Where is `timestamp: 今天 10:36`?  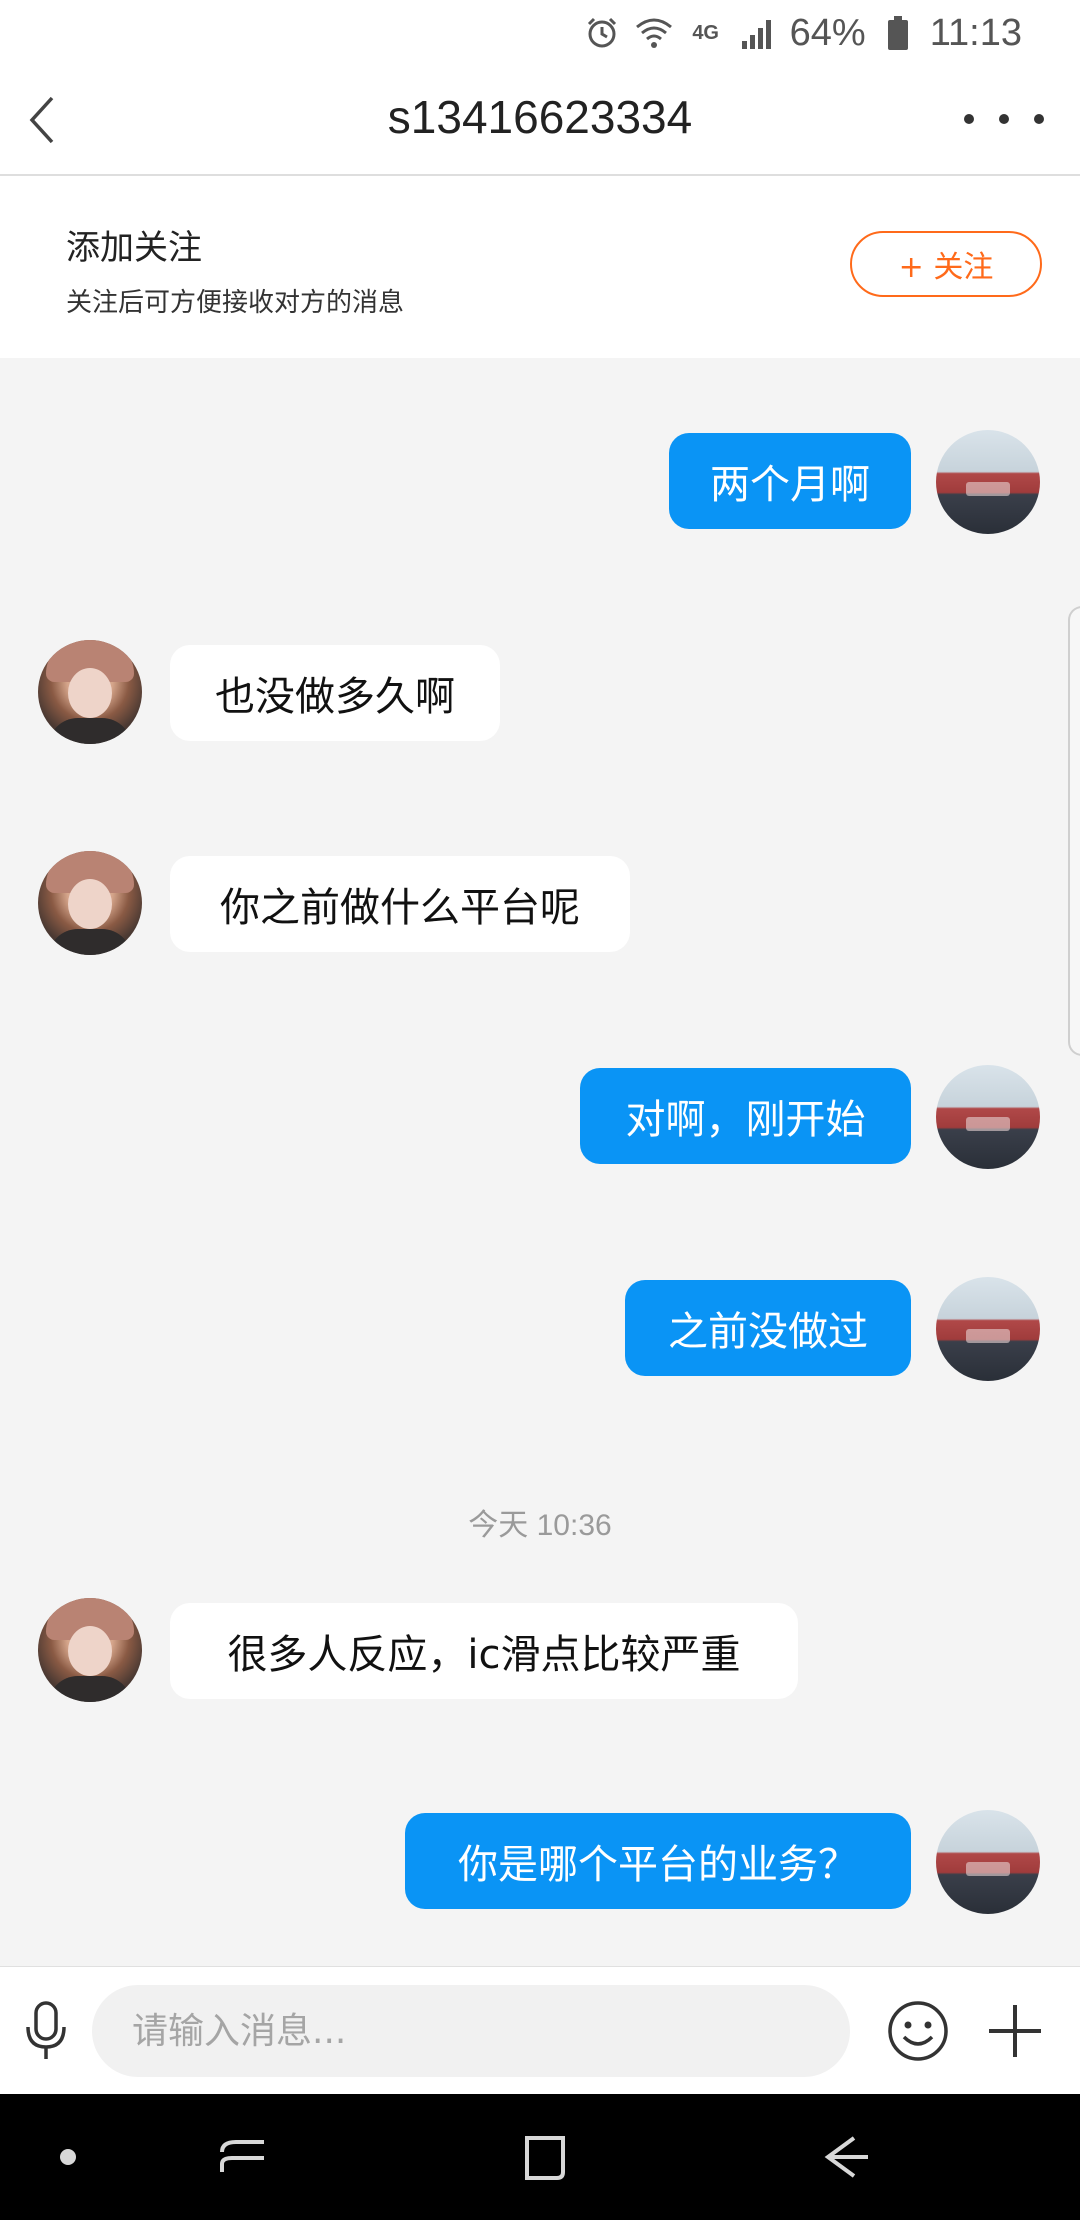 timestamp: 今天 10:36 is located at coordinates (540, 1525).